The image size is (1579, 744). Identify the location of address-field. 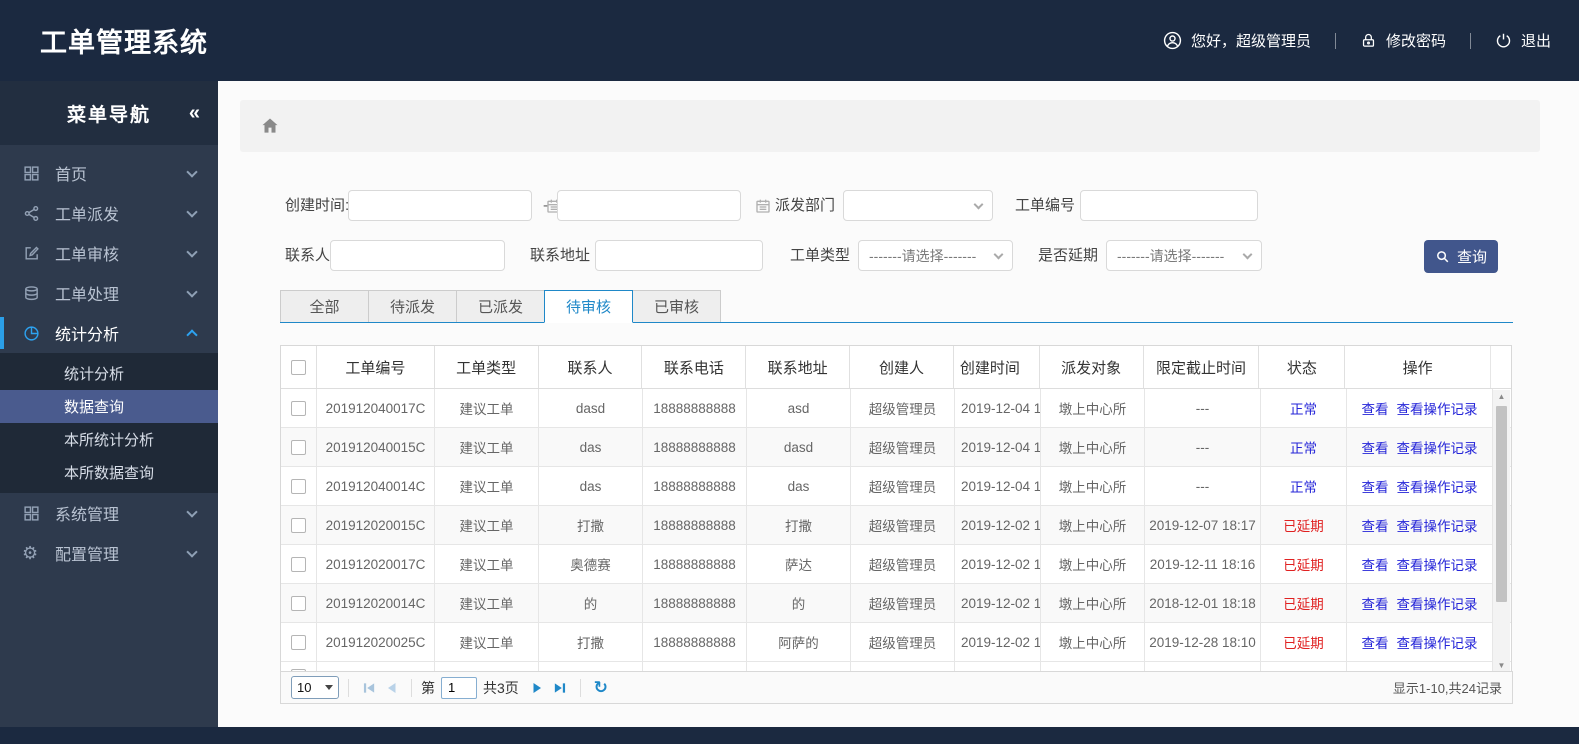
(694, 255).